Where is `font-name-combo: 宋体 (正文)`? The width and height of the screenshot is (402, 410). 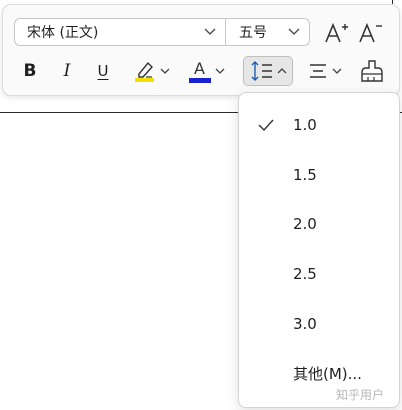
font-name-combo: 宋体 (正文) is located at coordinates (120, 32).